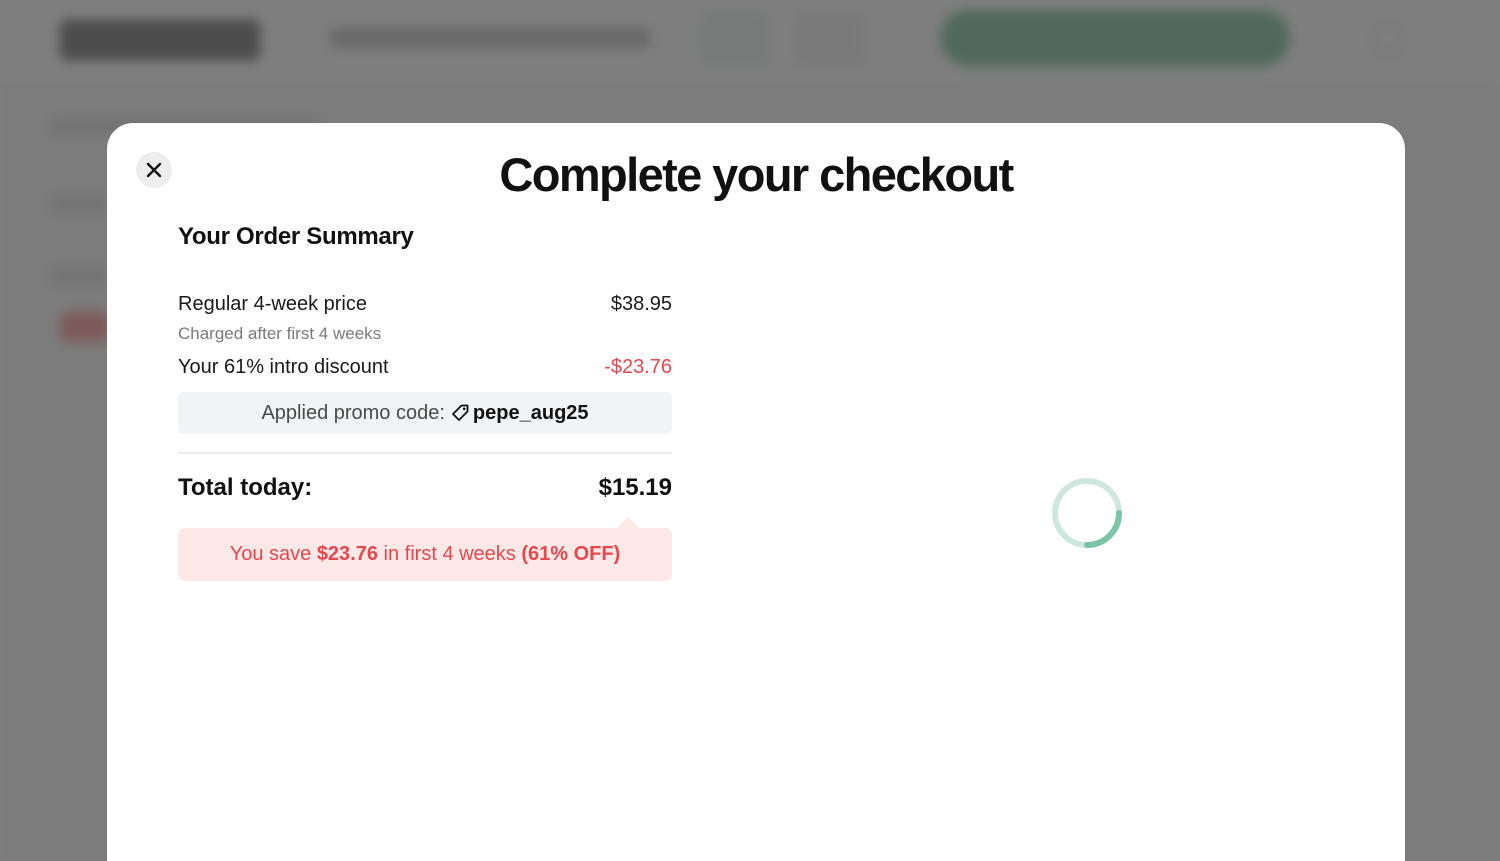 This screenshot has width=1500, height=861. I want to click on savings-percent: (61% OFF), so click(571, 554).